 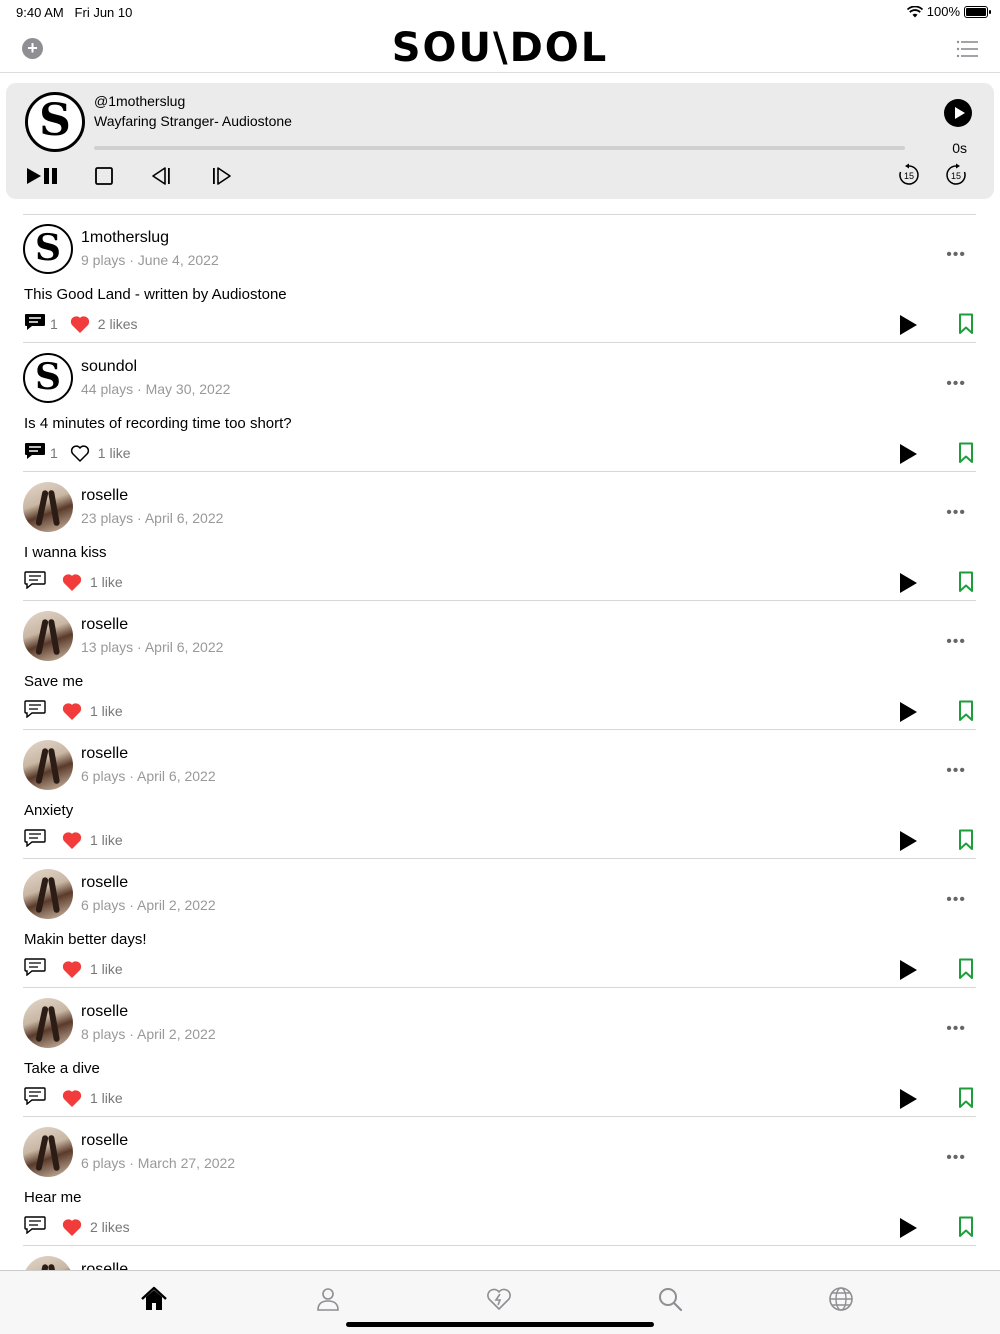 I want to click on skip-forward-15-icon: 15, so click(x=956, y=175).